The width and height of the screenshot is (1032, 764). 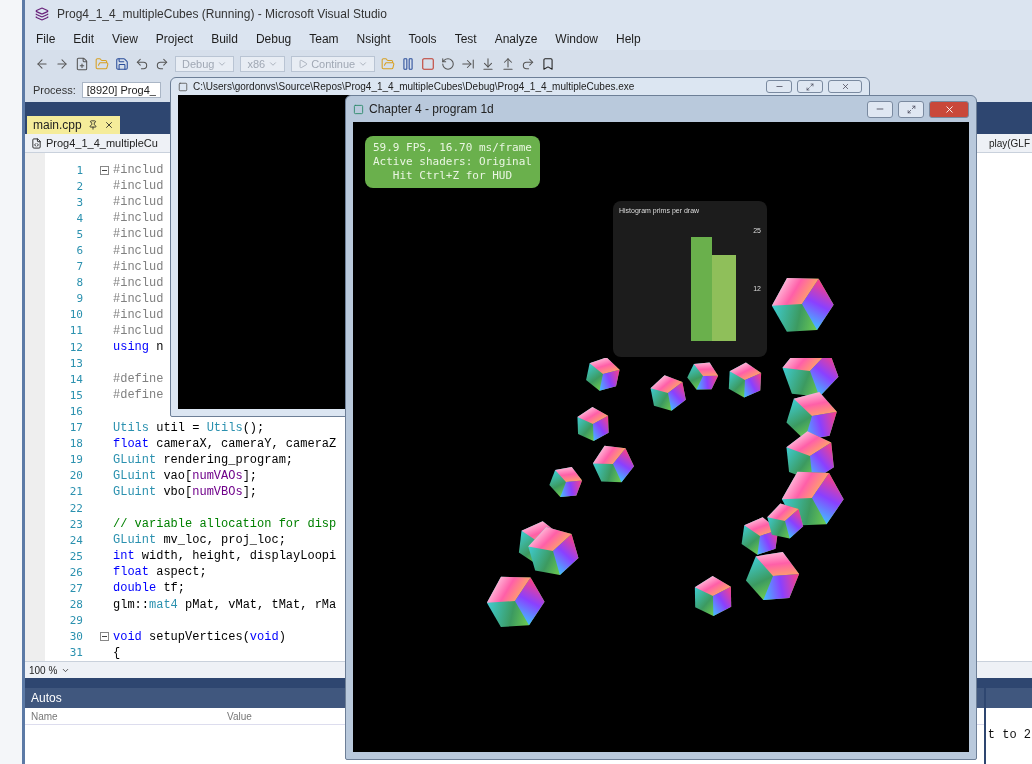 I want to click on menu-item: Project, so click(x=174, y=39).